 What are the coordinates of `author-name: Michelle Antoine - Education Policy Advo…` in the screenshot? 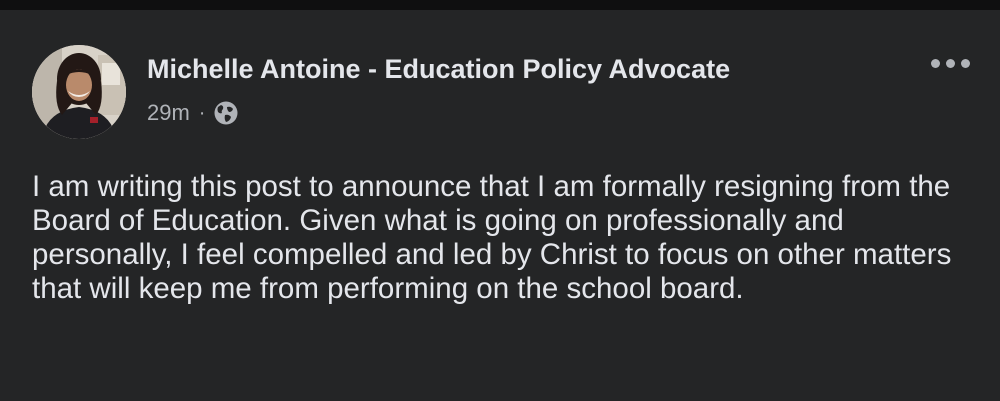 It's located at (438, 69).